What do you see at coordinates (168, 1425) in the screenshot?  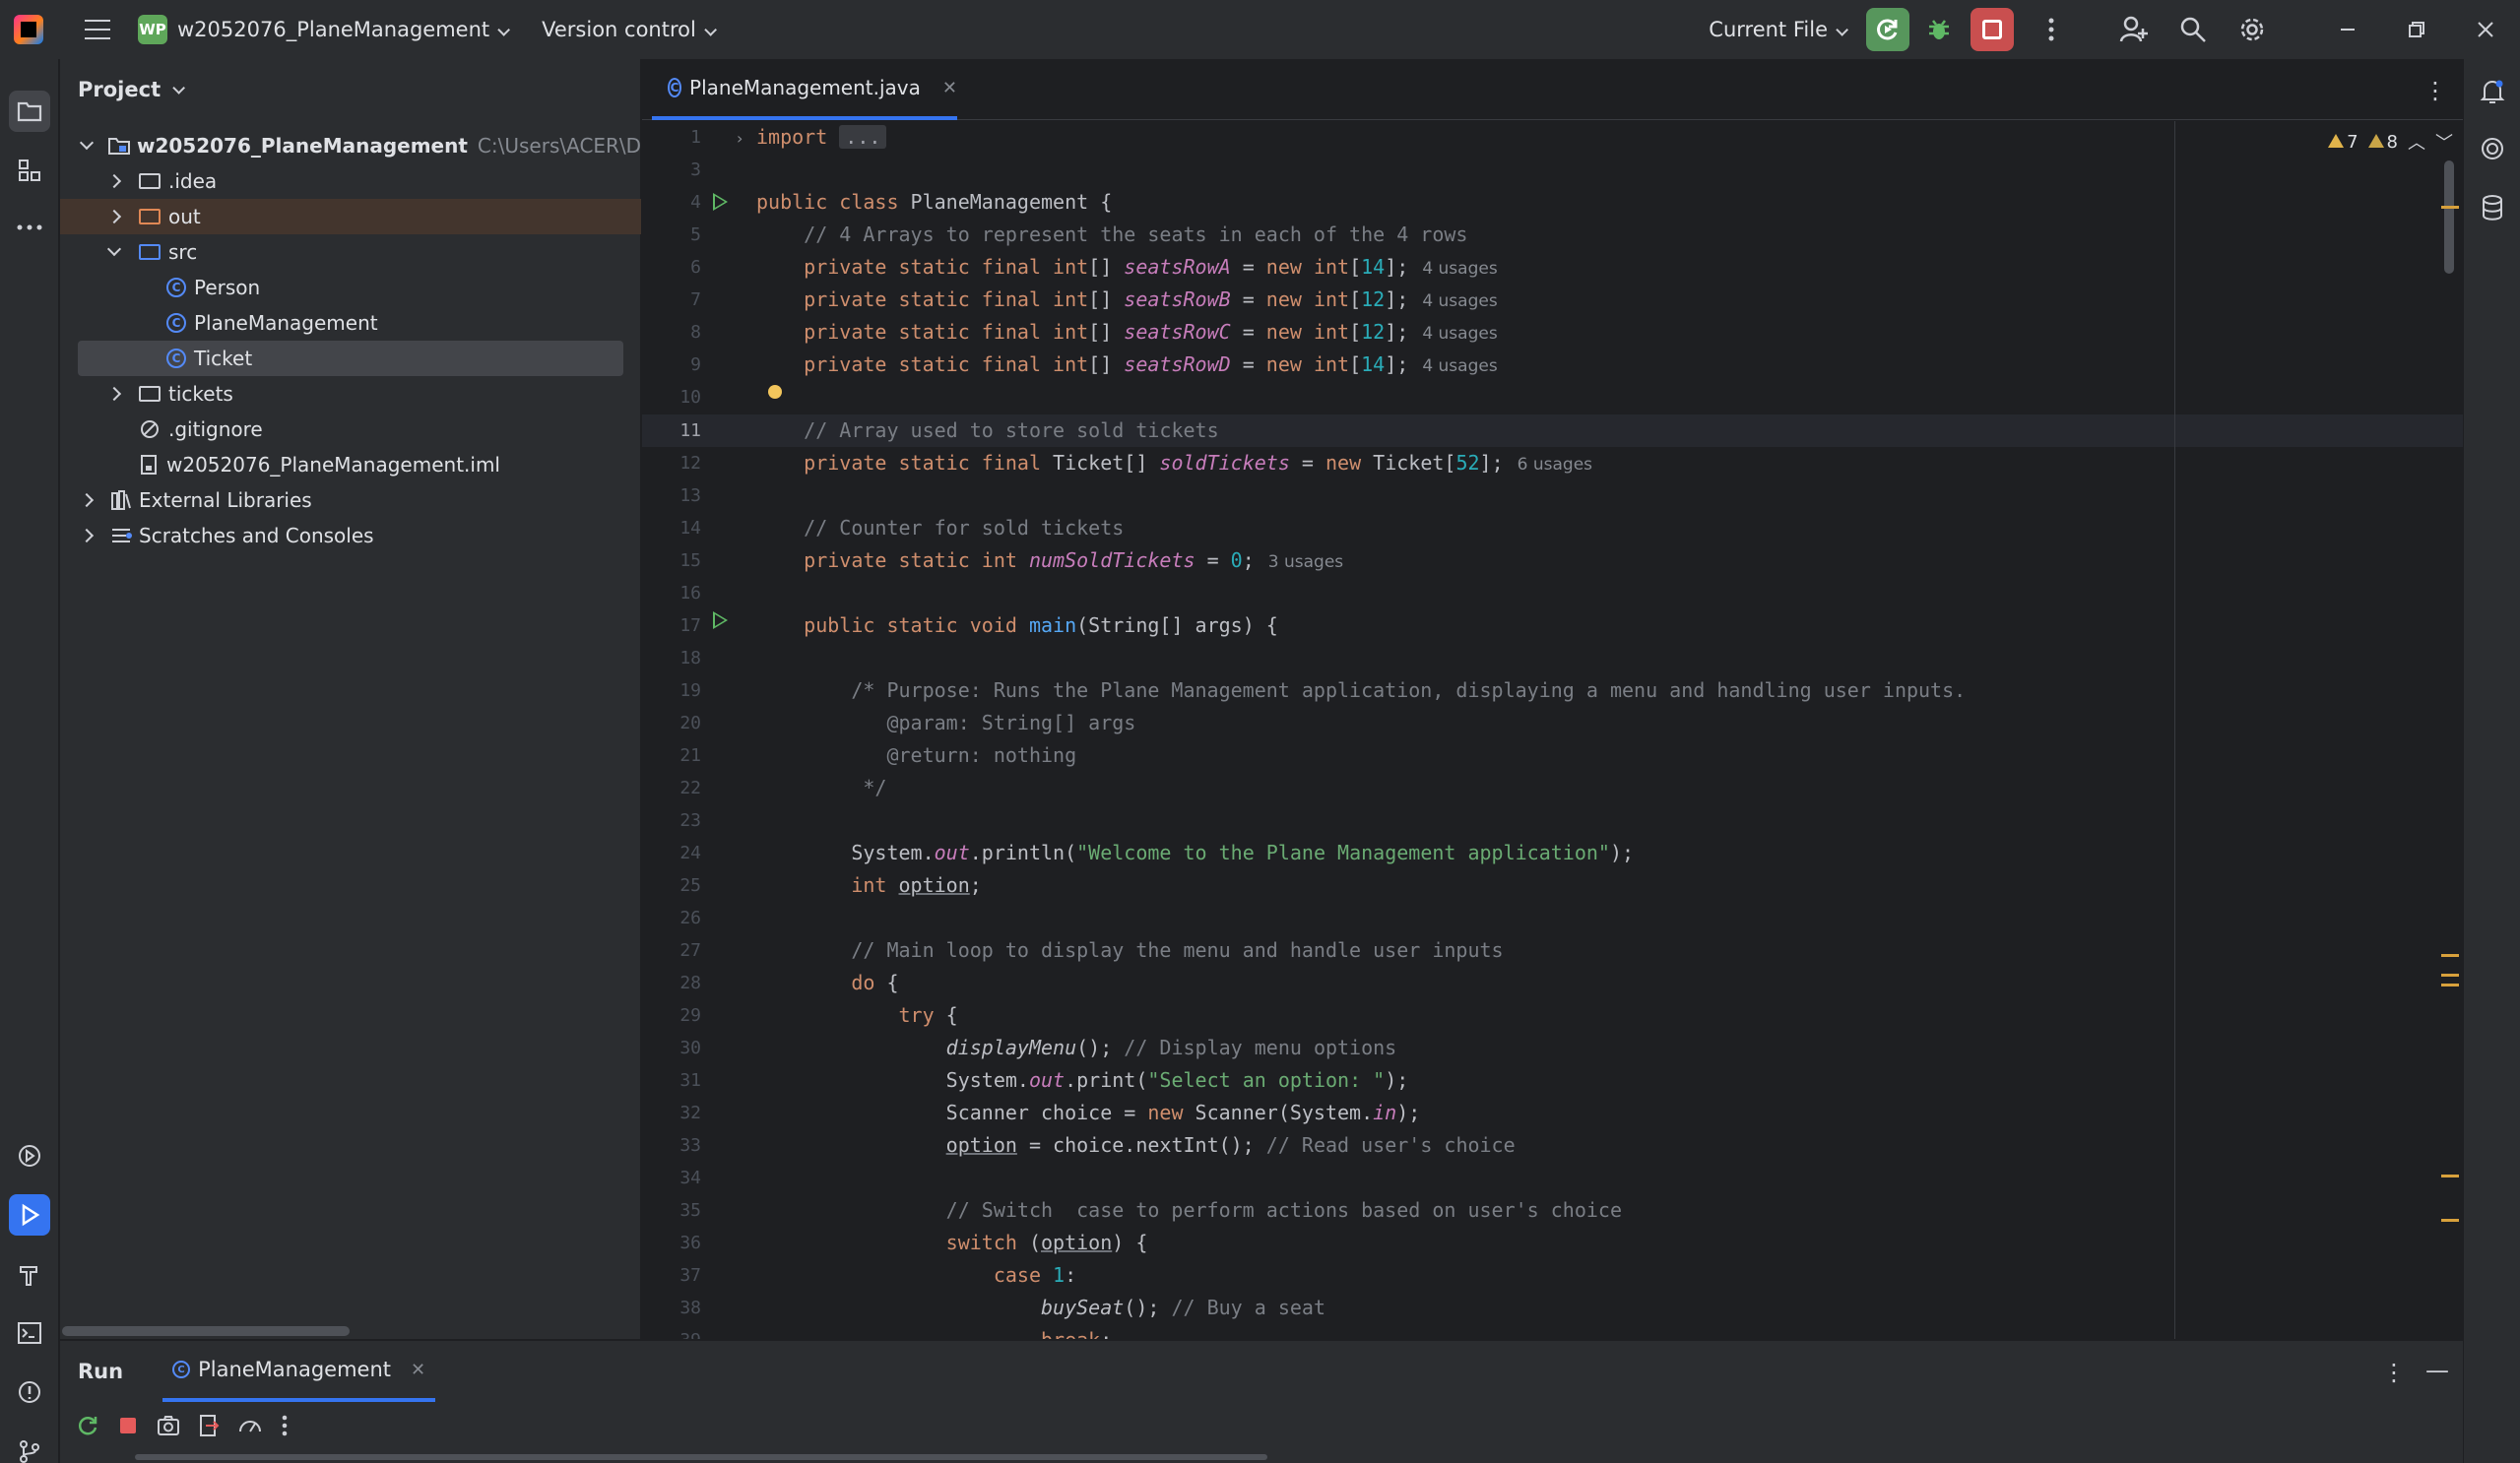 I see `camera-icon` at bounding box center [168, 1425].